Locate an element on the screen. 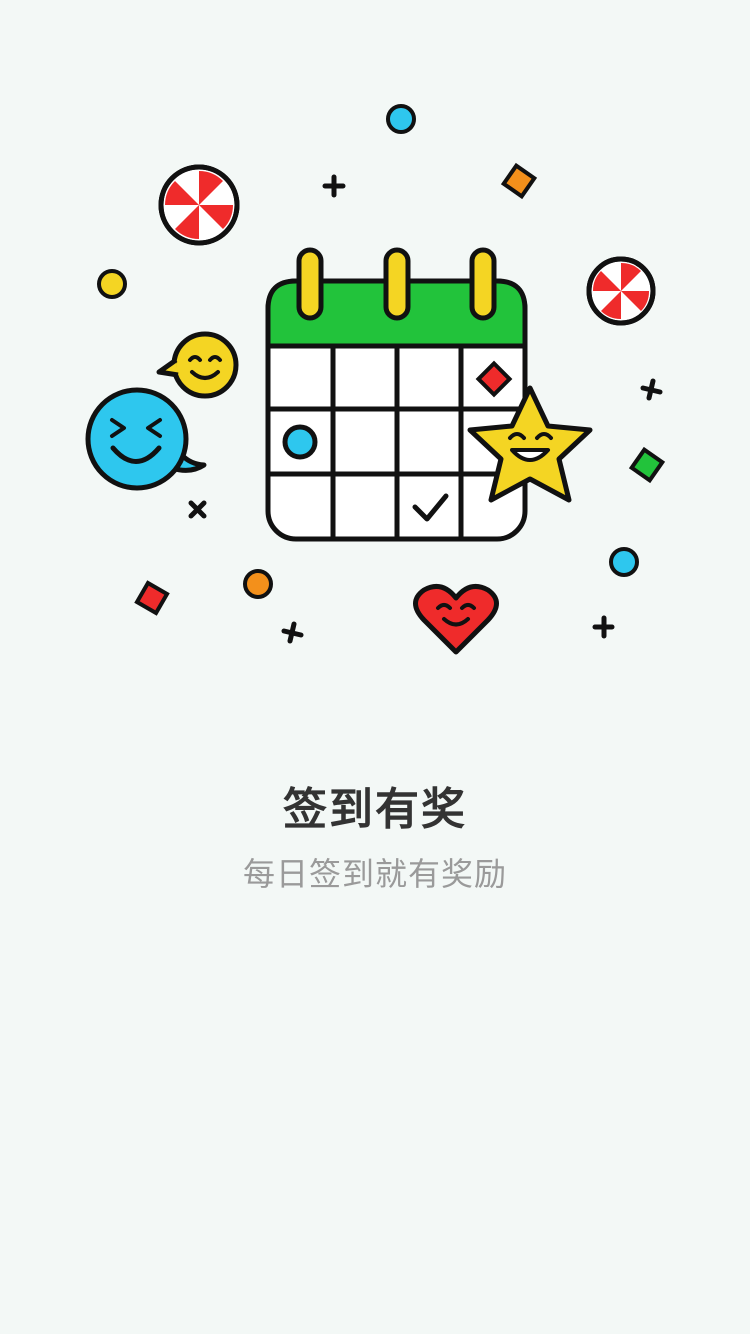  page-subtitle: 每日签到就有奖励 is located at coordinates (374, 874).